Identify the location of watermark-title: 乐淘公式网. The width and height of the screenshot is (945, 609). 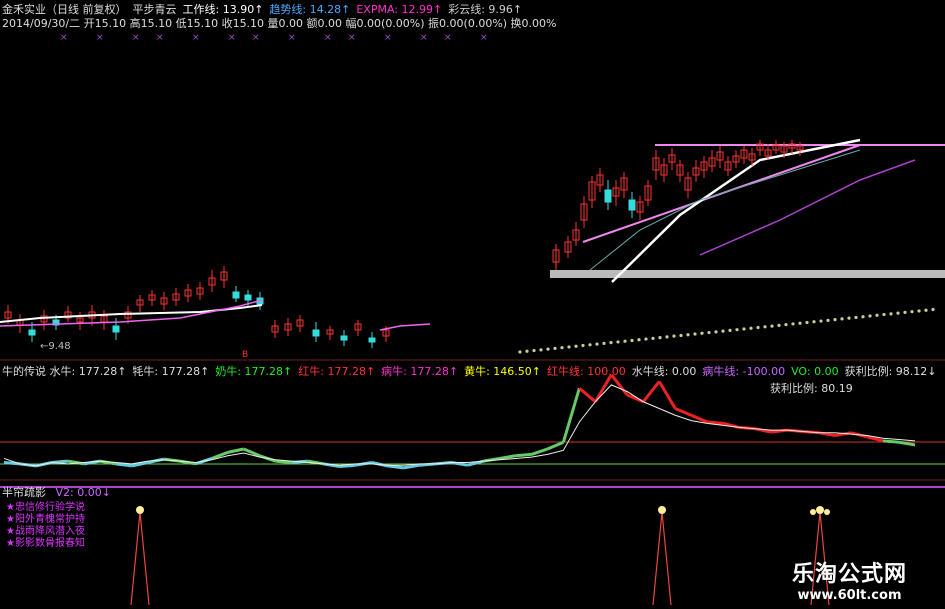
(849, 574).